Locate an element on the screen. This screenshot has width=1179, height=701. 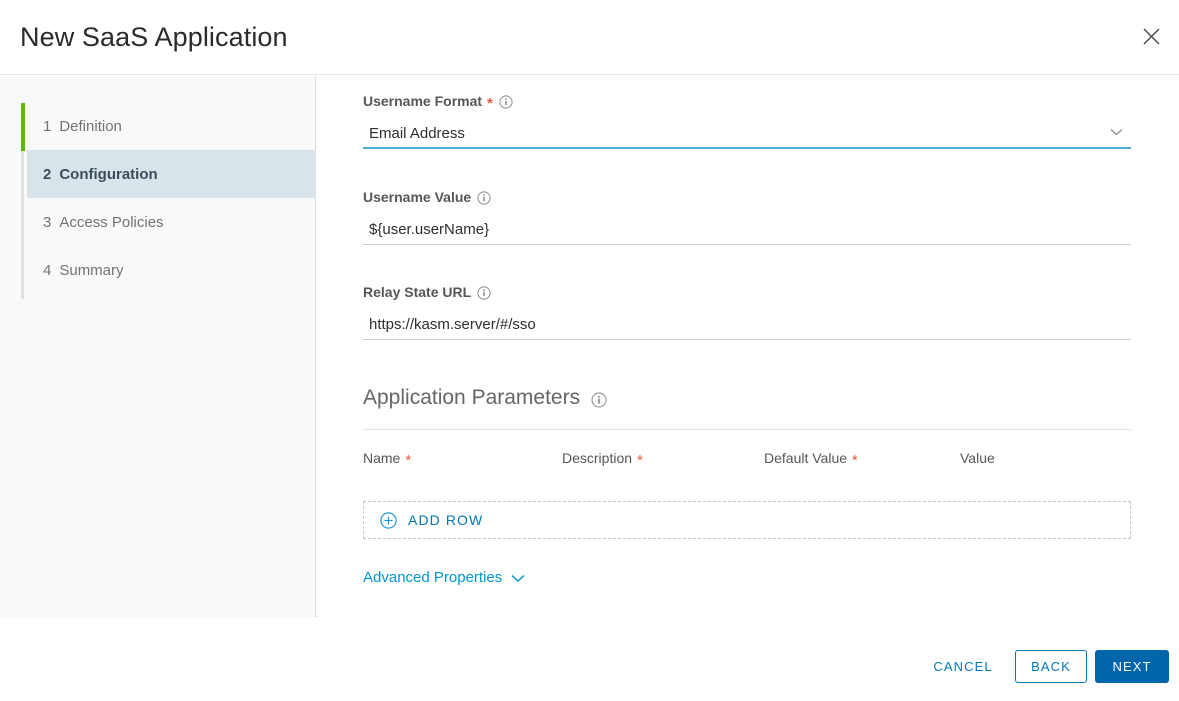
plus-circle-icon is located at coordinates (388, 520).